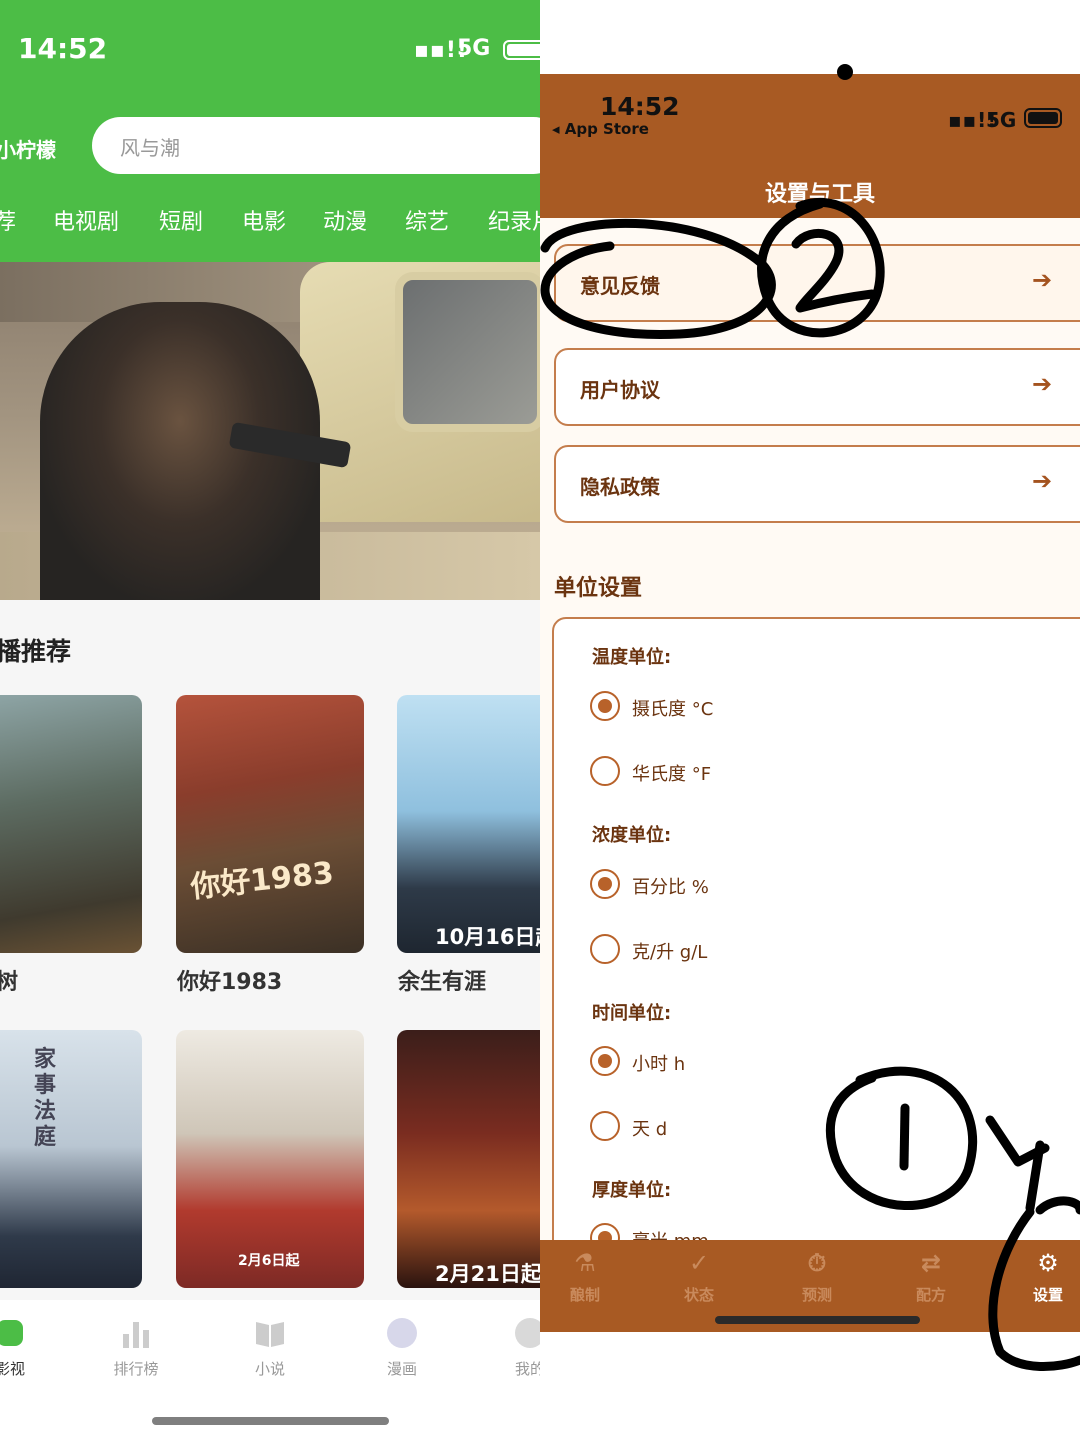  I want to click on poster-card: 2月6日起, so click(270, 1159).